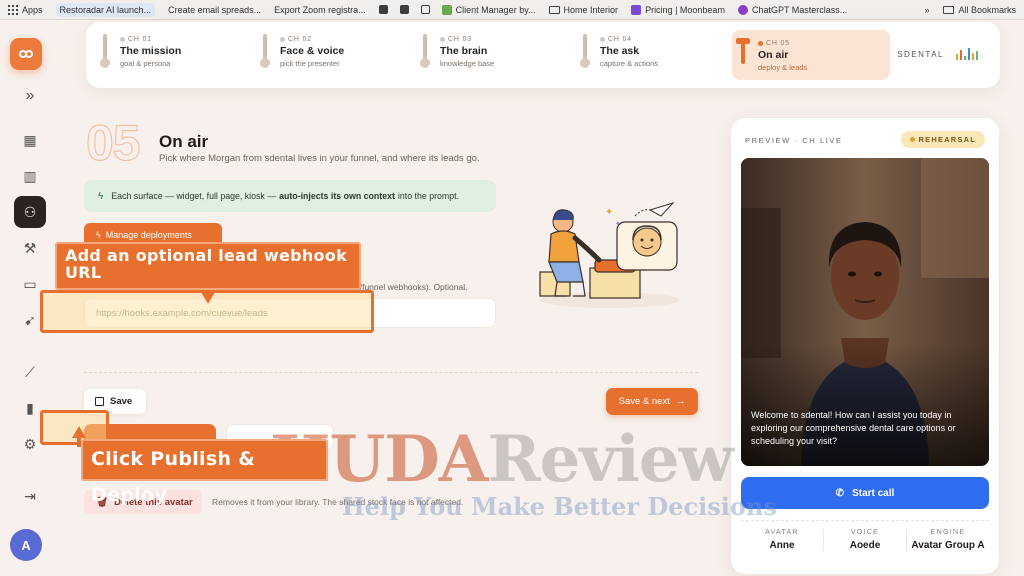 This screenshot has width=1024, height=576. I want to click on chapter-subtitle: goal & persona, so click(145, 63).